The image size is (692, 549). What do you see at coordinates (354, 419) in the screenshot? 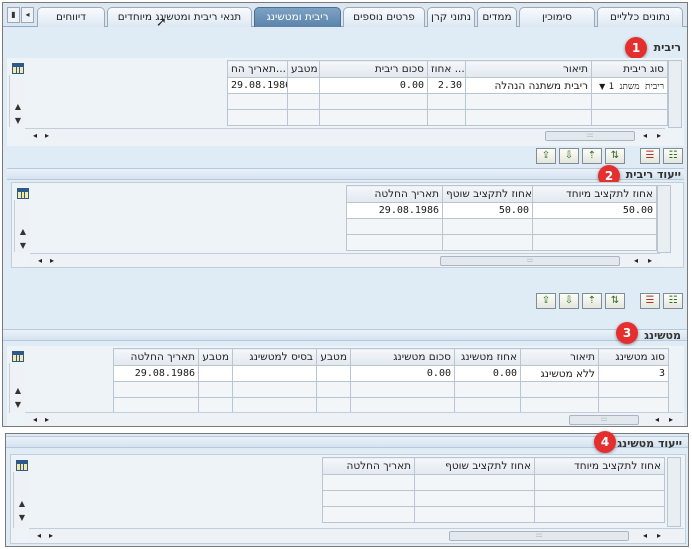
I see `matching-horizontal-scrollbar: ◂ ▸ ::: ◂ ▸` at bounding box center [354, 419].